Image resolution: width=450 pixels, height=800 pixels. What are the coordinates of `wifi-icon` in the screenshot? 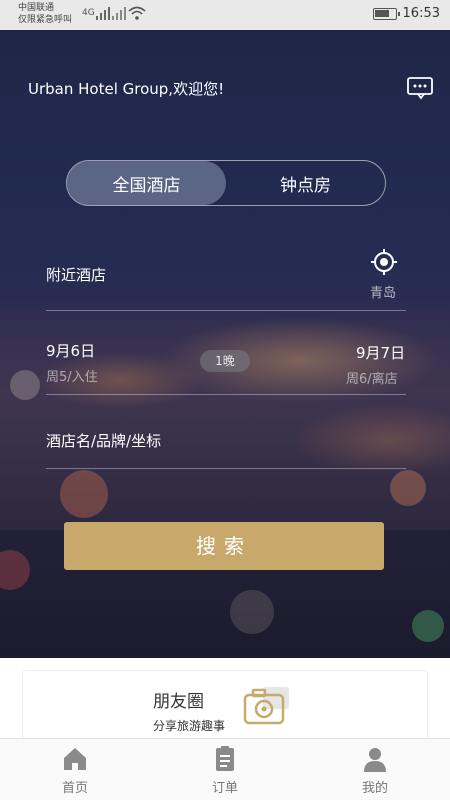 It's located at (137, 13).